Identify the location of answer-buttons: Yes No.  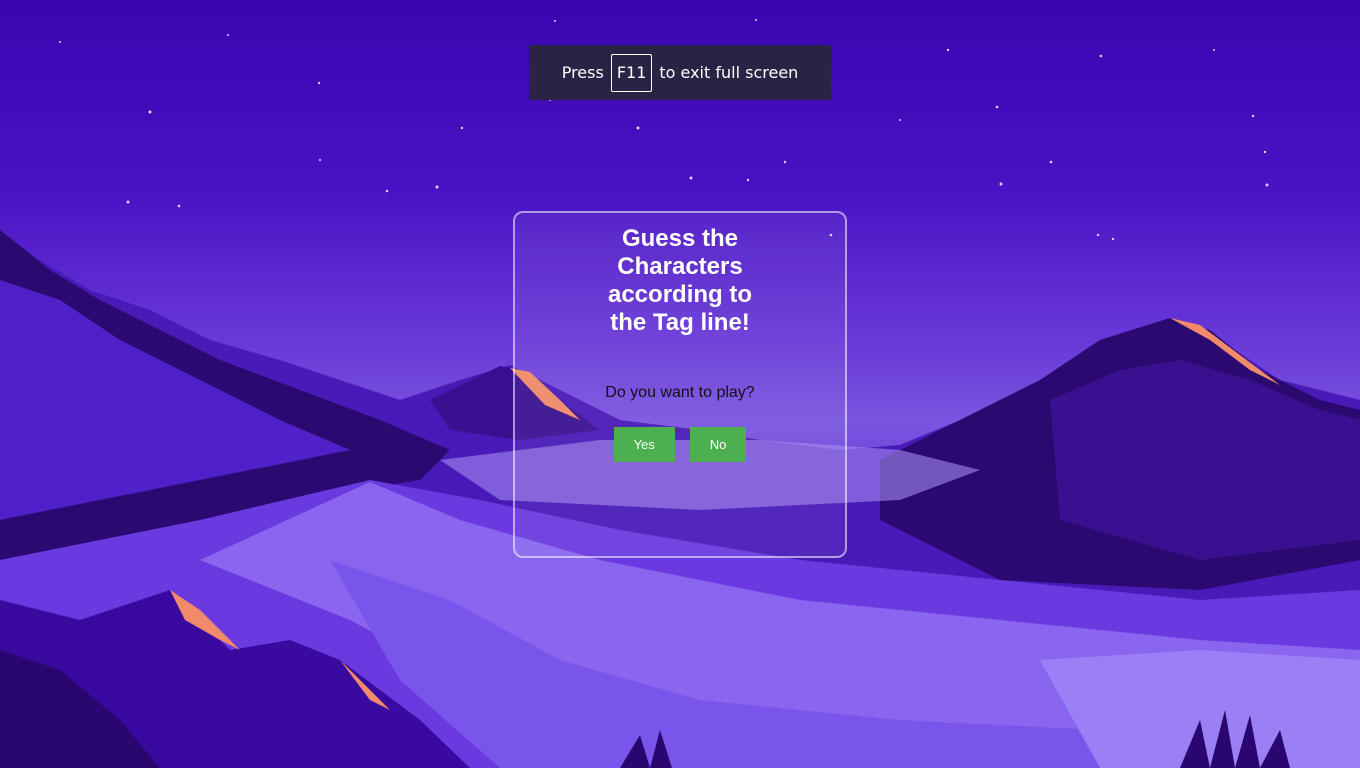
(680, 444).